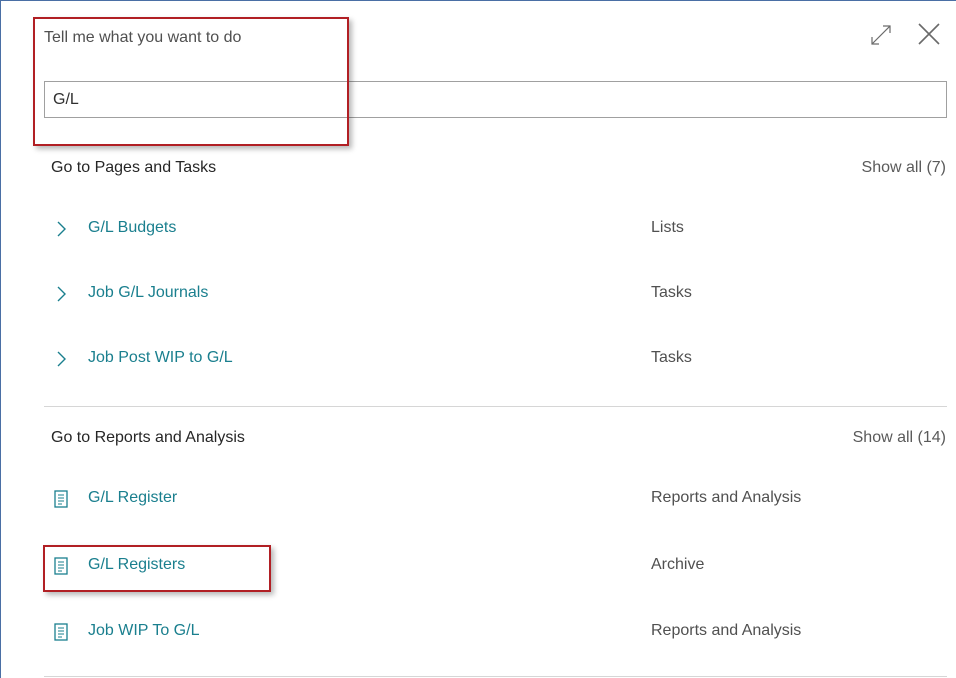  Describe the element at coordinates (160, 358) in the screenshot. I see `item-label: Job Post WIP to G/L` at that location.